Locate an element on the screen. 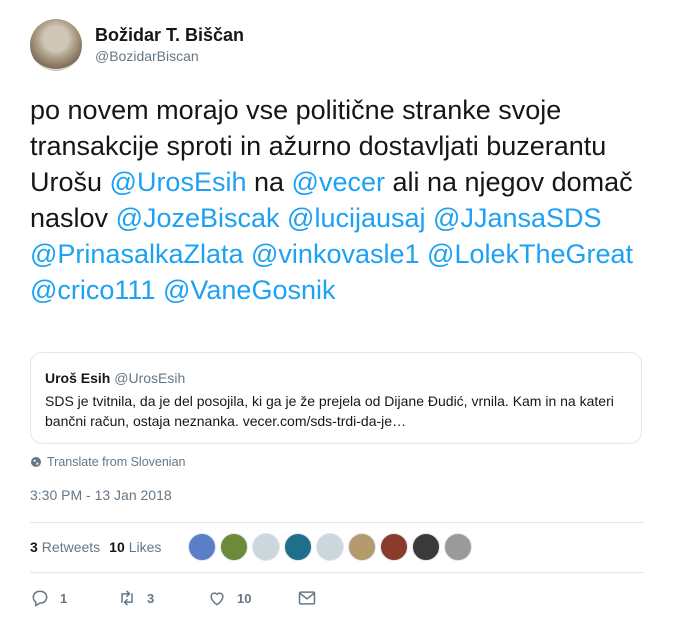  retweets-stat: 3 Retweets is located at coordinates (65, 547).